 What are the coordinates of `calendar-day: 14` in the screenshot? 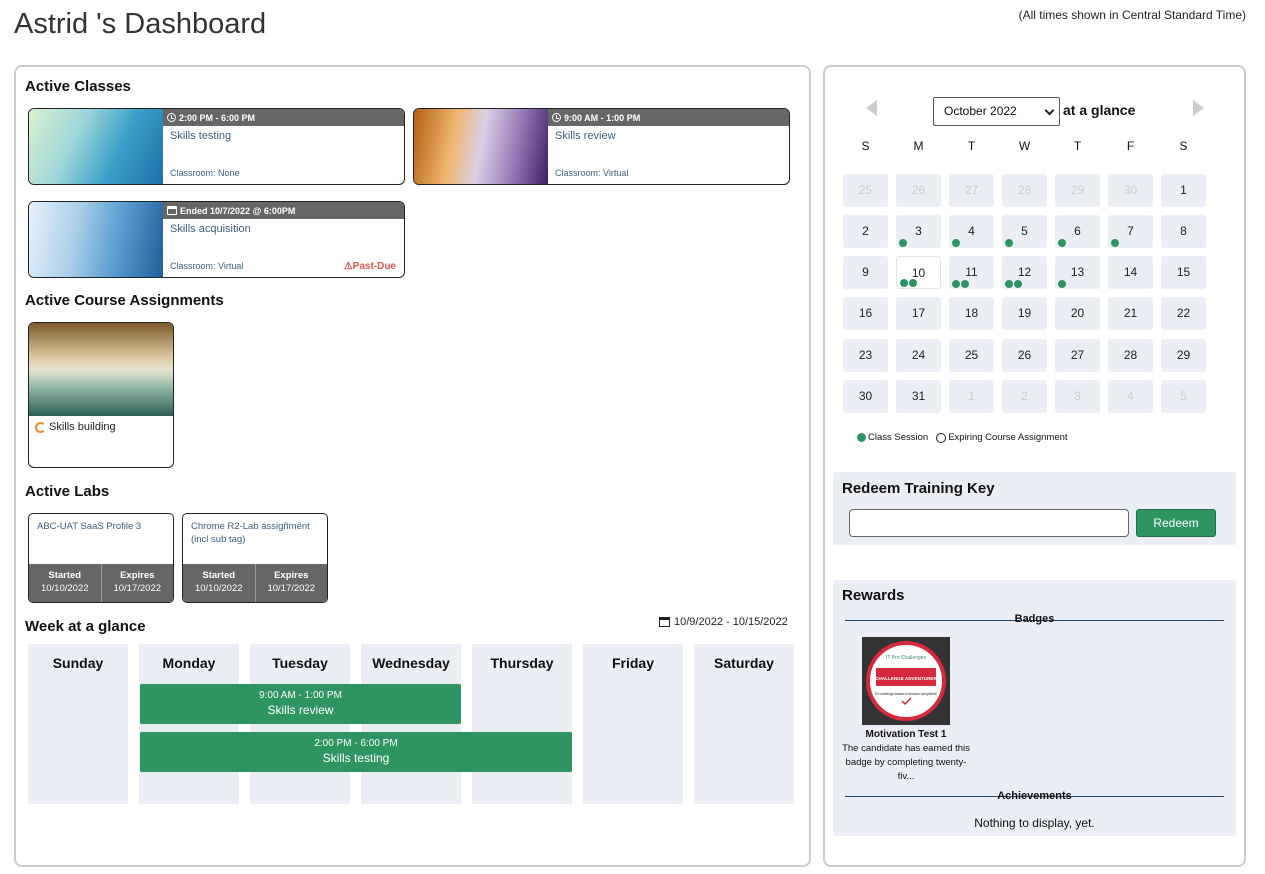 It's located at (1130, 272).